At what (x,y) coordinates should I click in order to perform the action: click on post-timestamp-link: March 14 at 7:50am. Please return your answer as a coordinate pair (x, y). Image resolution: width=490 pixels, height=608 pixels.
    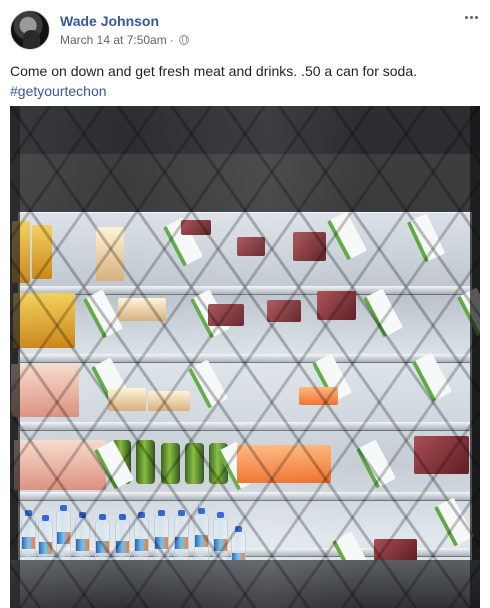
    Looking at the image, I should click on (113, 40).